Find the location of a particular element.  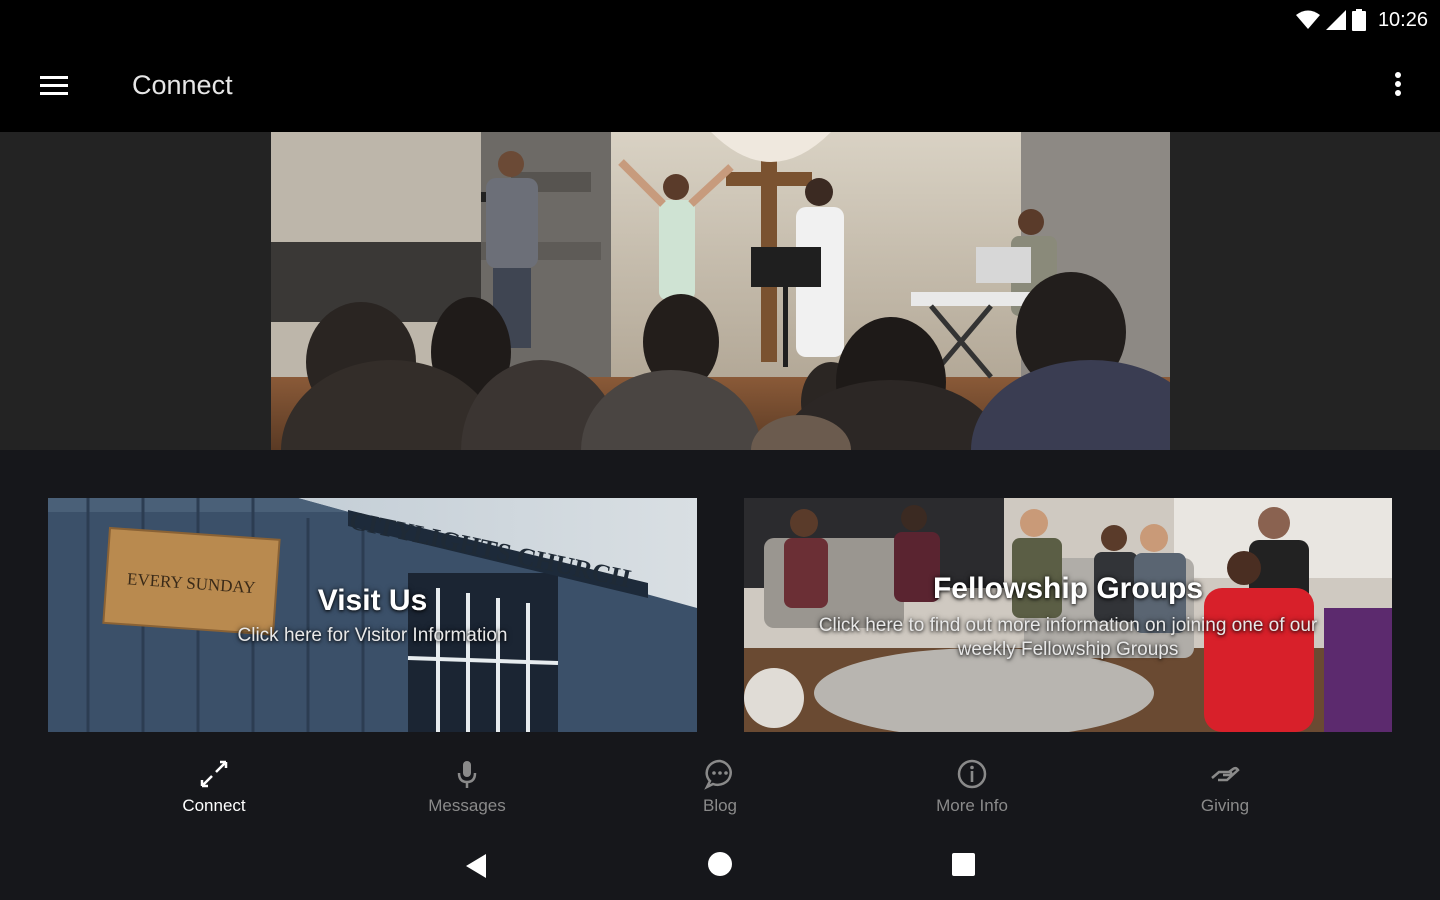

menu-button is located at coordinates (54, 86).